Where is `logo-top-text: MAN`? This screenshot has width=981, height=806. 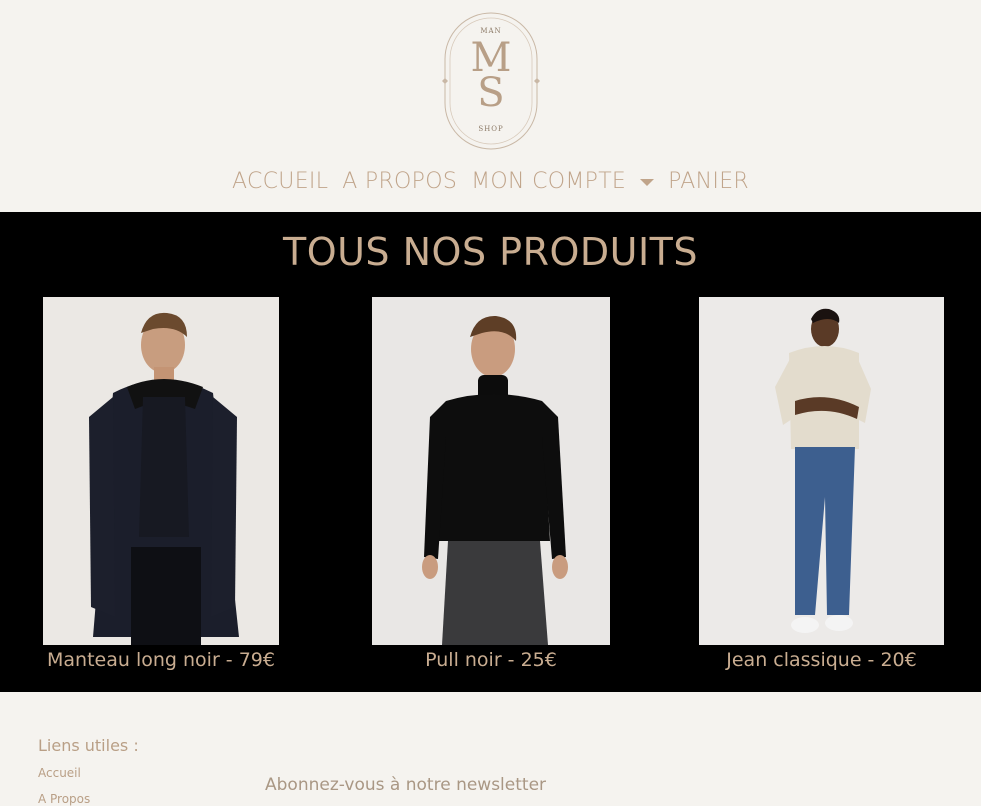 logo-top-text: MAN is located at coordinates (491, 31).